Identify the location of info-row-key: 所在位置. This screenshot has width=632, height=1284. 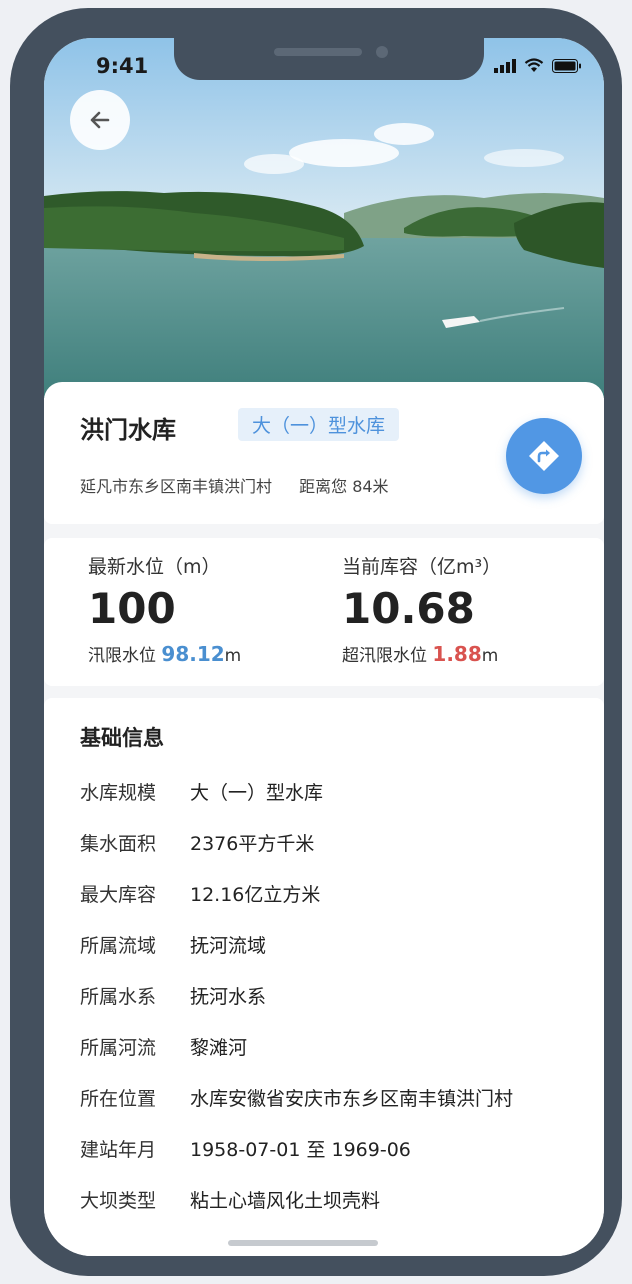
(118, 1099).